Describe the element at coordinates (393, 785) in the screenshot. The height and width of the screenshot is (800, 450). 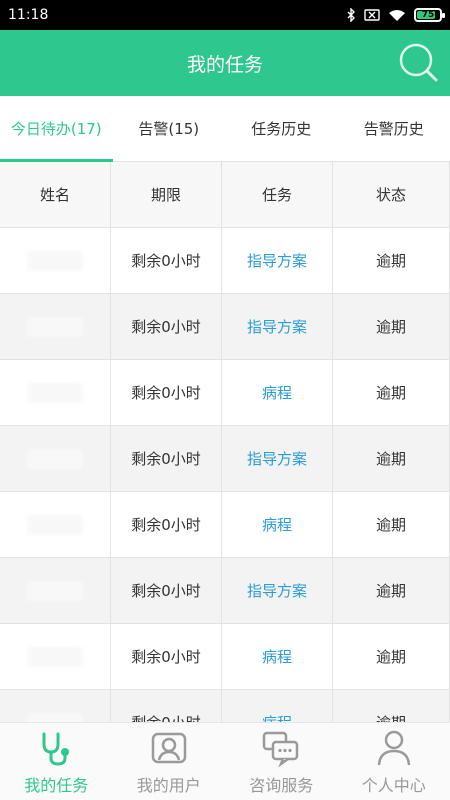
I see `nav-label: 个人中心` at that location.